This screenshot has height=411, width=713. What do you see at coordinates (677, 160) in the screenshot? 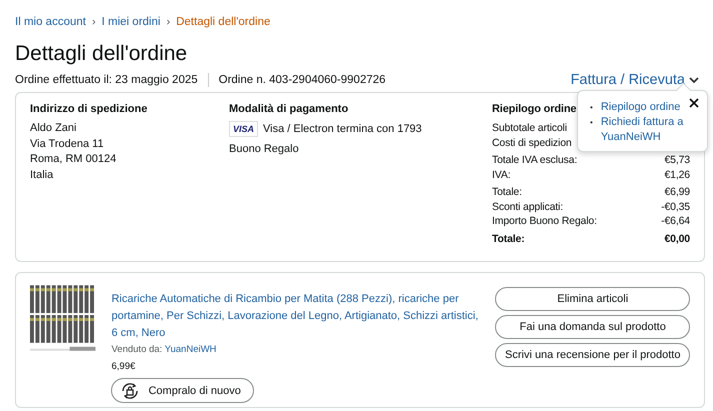
I see `summary-value: €5,73` at bounding box center [677, 160].